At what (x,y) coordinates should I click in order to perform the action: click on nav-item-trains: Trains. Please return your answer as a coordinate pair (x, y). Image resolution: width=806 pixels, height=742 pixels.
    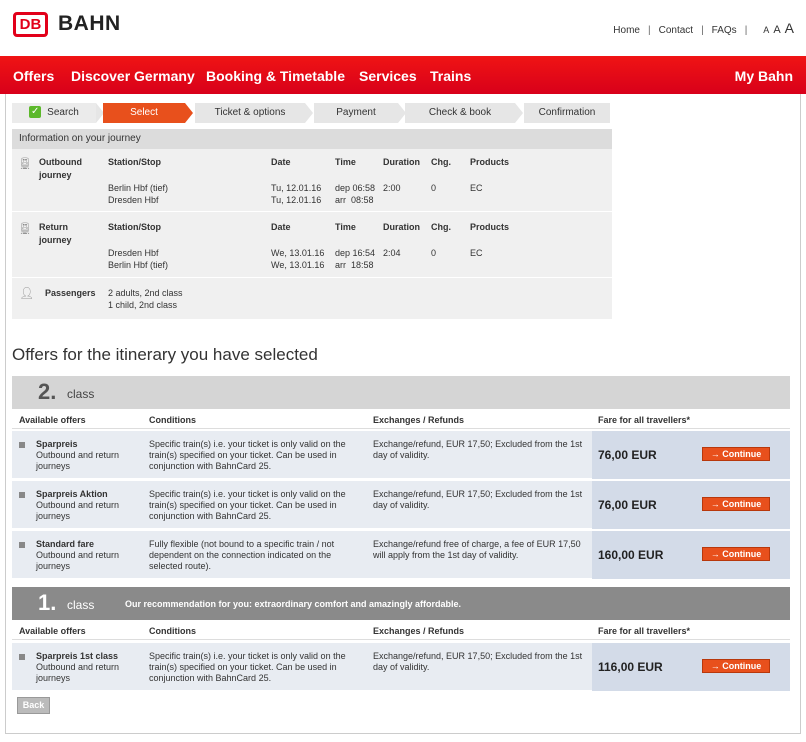
    Looking at the image, I should click on (450, 76).